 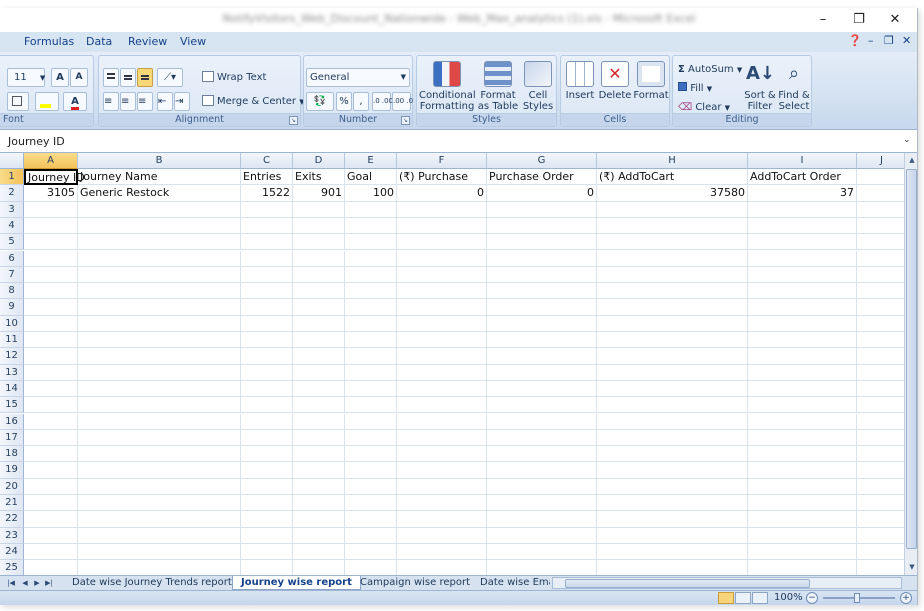 What do you see at coordinates (442, 421) in the screenshot?
I see `cell-f16` at bounding box center [442, 421].